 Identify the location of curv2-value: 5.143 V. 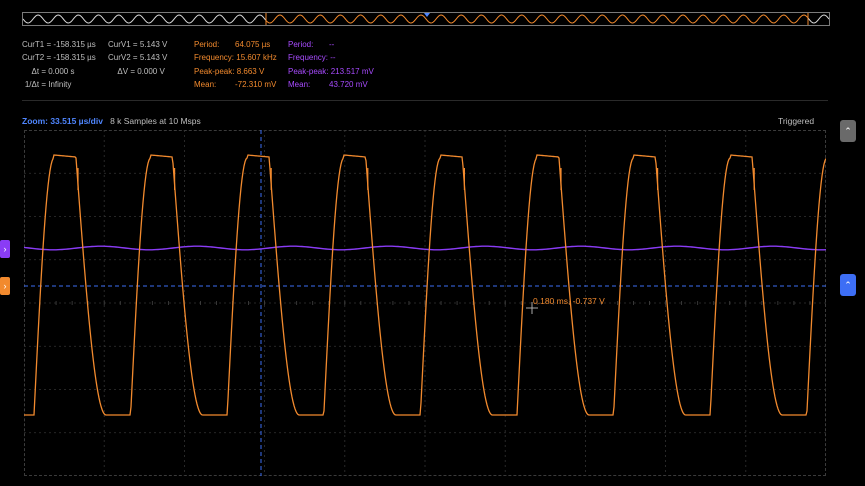
(153, 58).